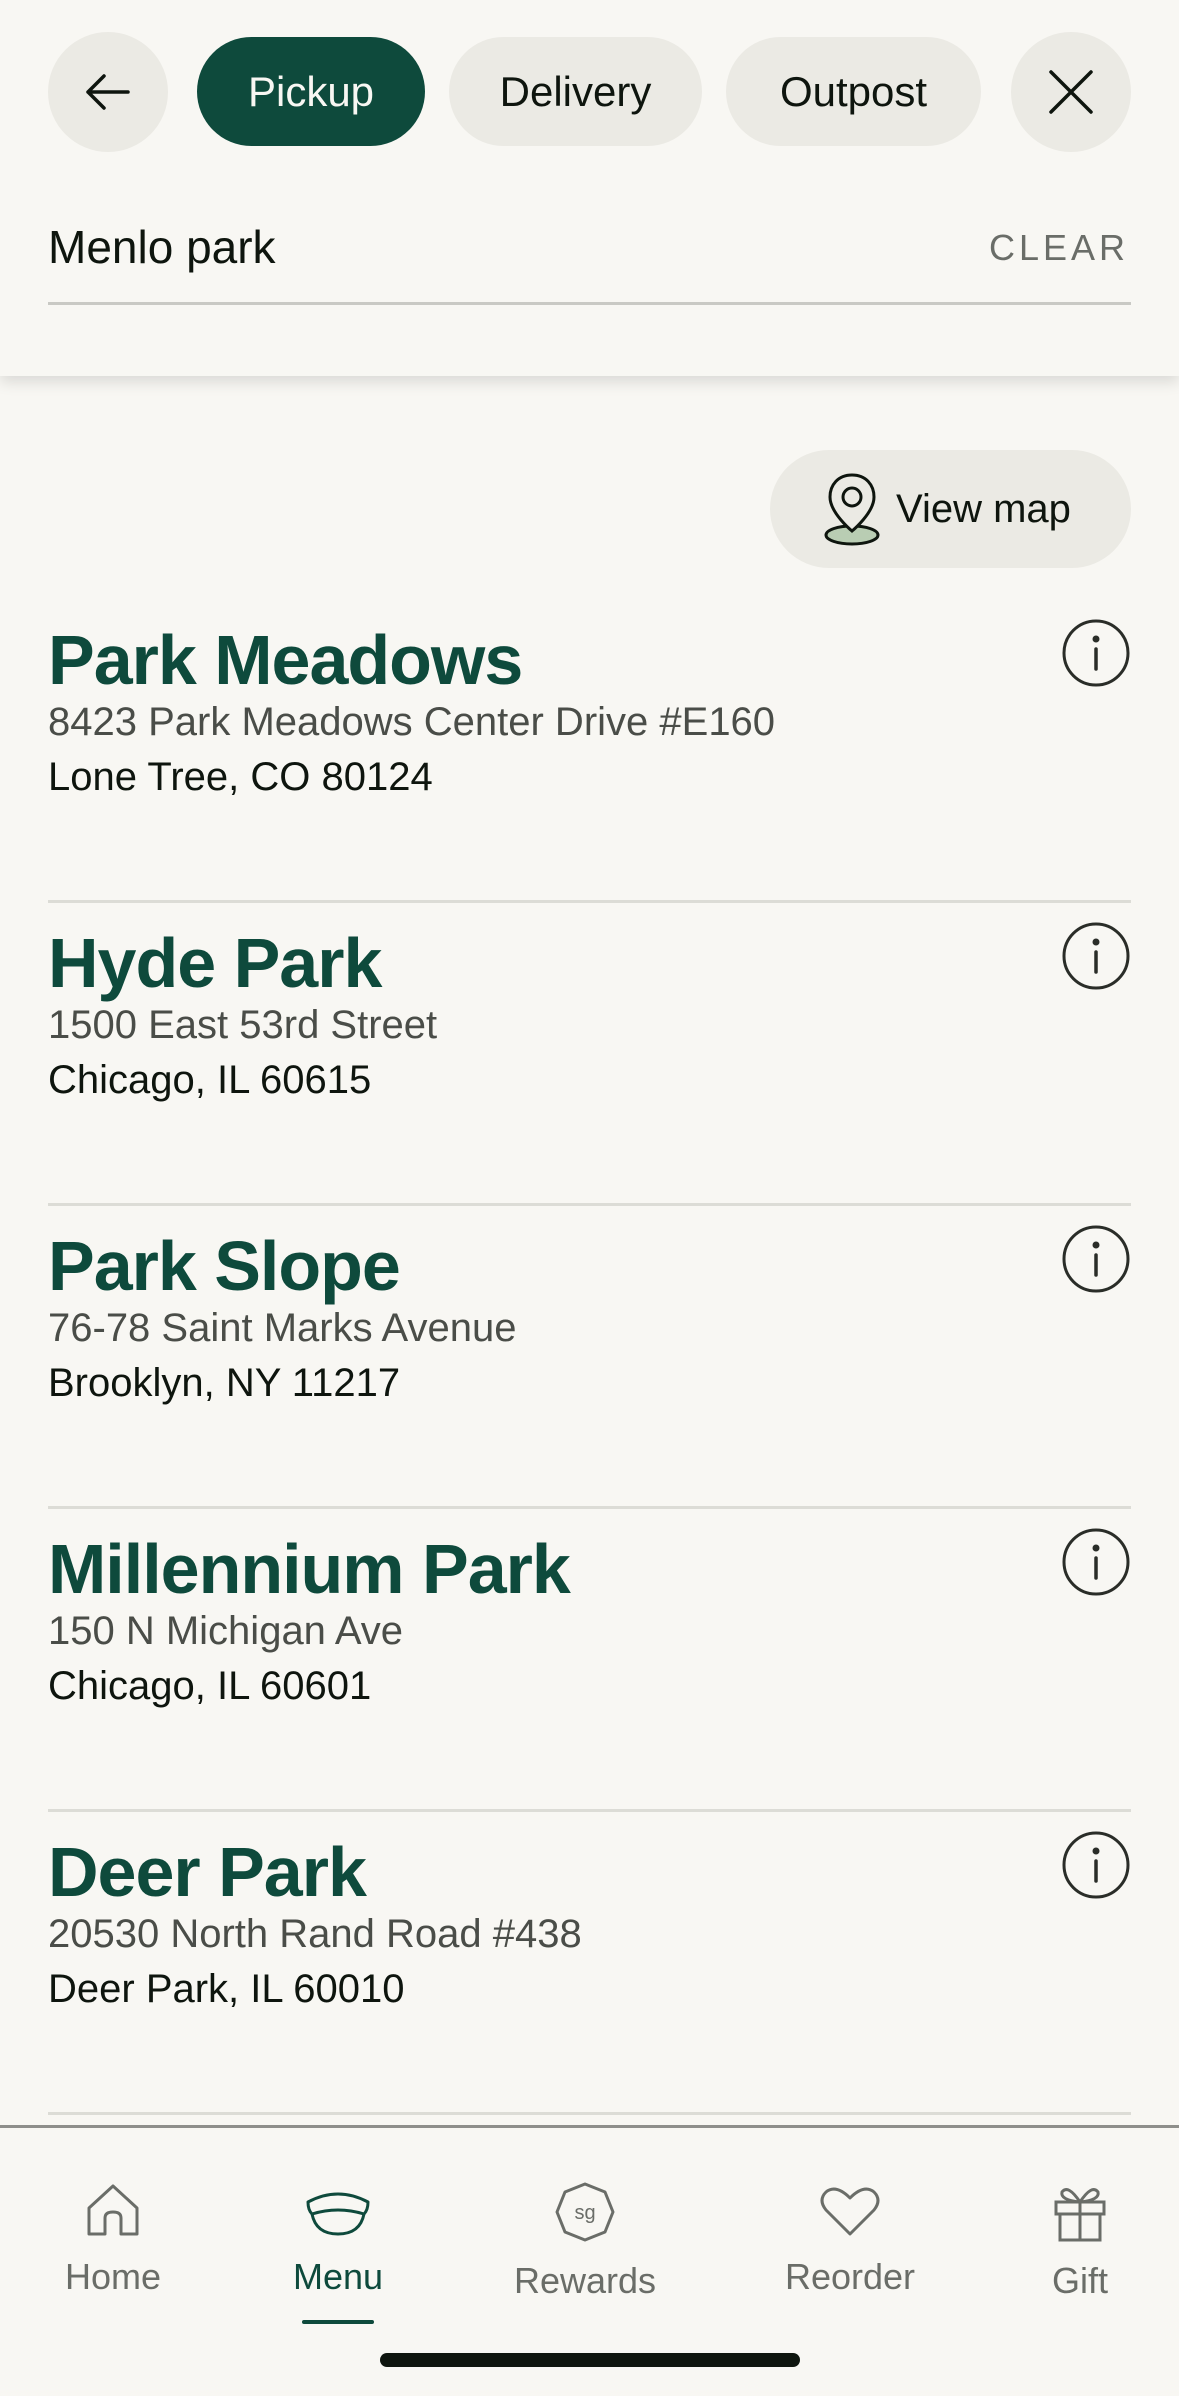  I want to click on store-name: Park Meadows, so click(285, 660).